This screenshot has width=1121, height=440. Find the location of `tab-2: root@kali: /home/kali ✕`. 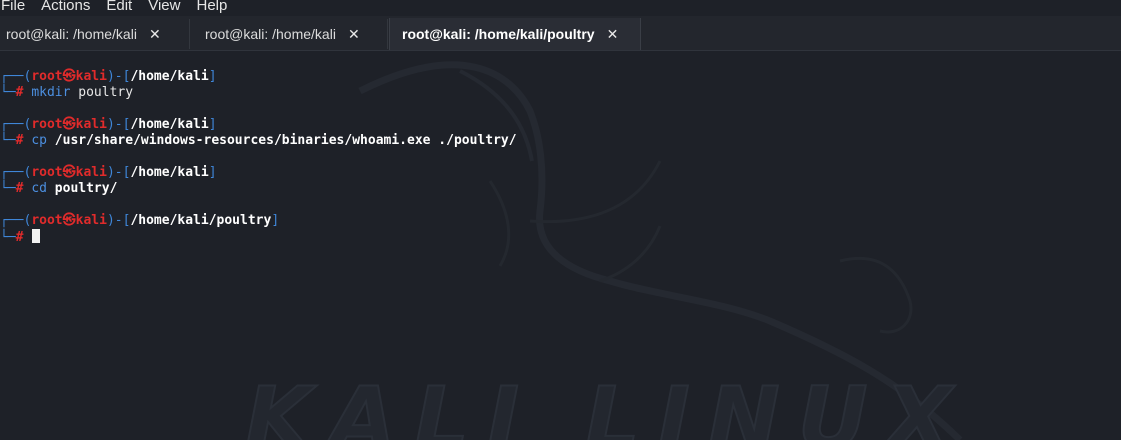

tab-2: root@kali: /home/kali ✕ is located at coordinates (289, 34).